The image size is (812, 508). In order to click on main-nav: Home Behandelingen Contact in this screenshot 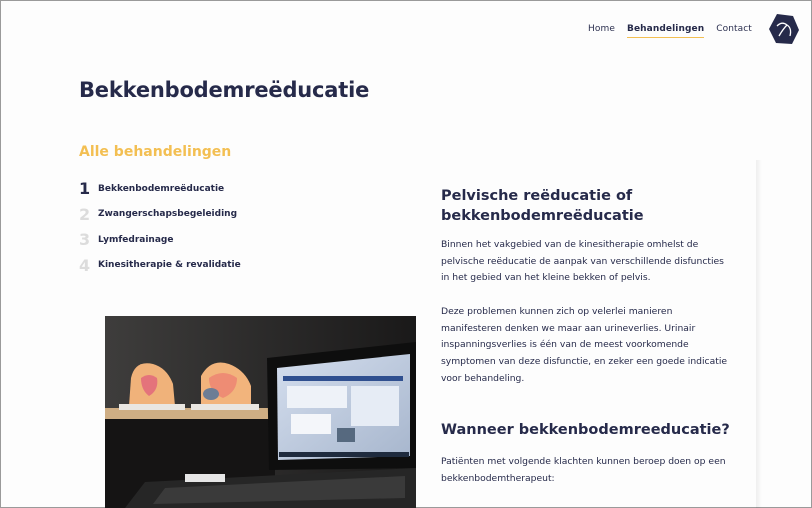, I will do `click(670, 31)`.